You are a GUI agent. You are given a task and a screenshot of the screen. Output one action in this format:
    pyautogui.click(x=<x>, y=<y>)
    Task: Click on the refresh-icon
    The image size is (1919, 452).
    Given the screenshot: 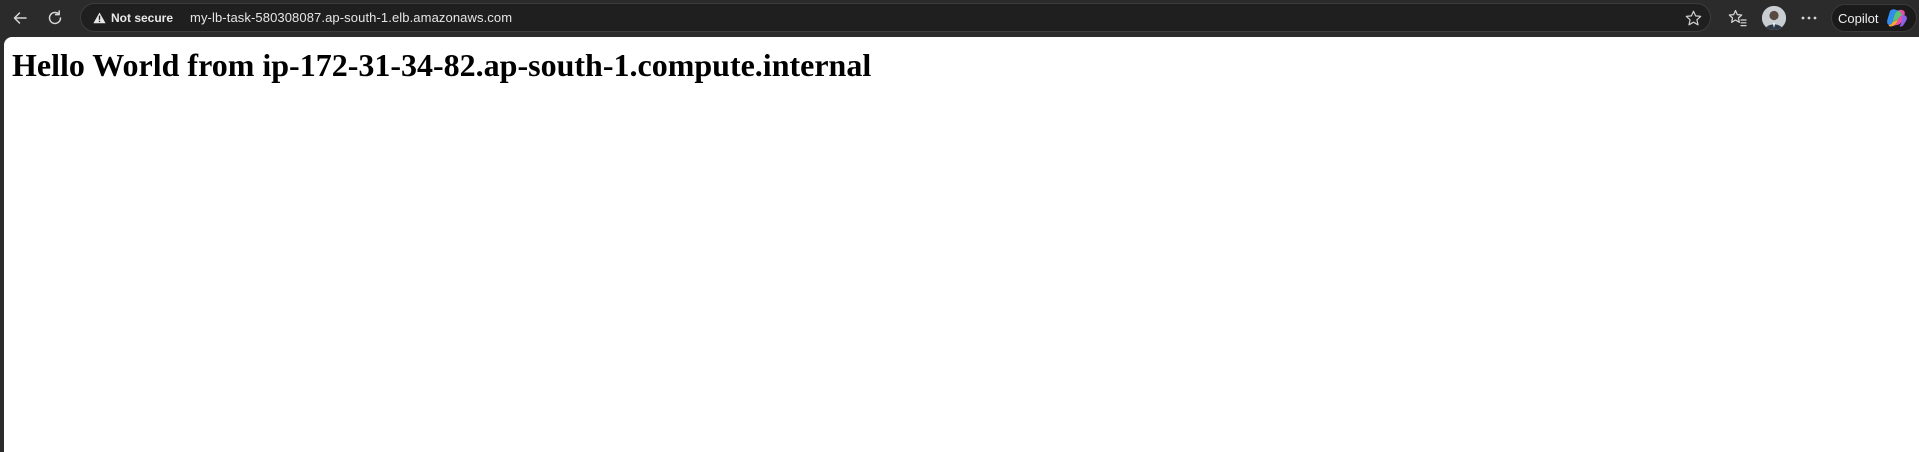 What is the action you would take?
    pyautogui.click(x=55, y=17)
    